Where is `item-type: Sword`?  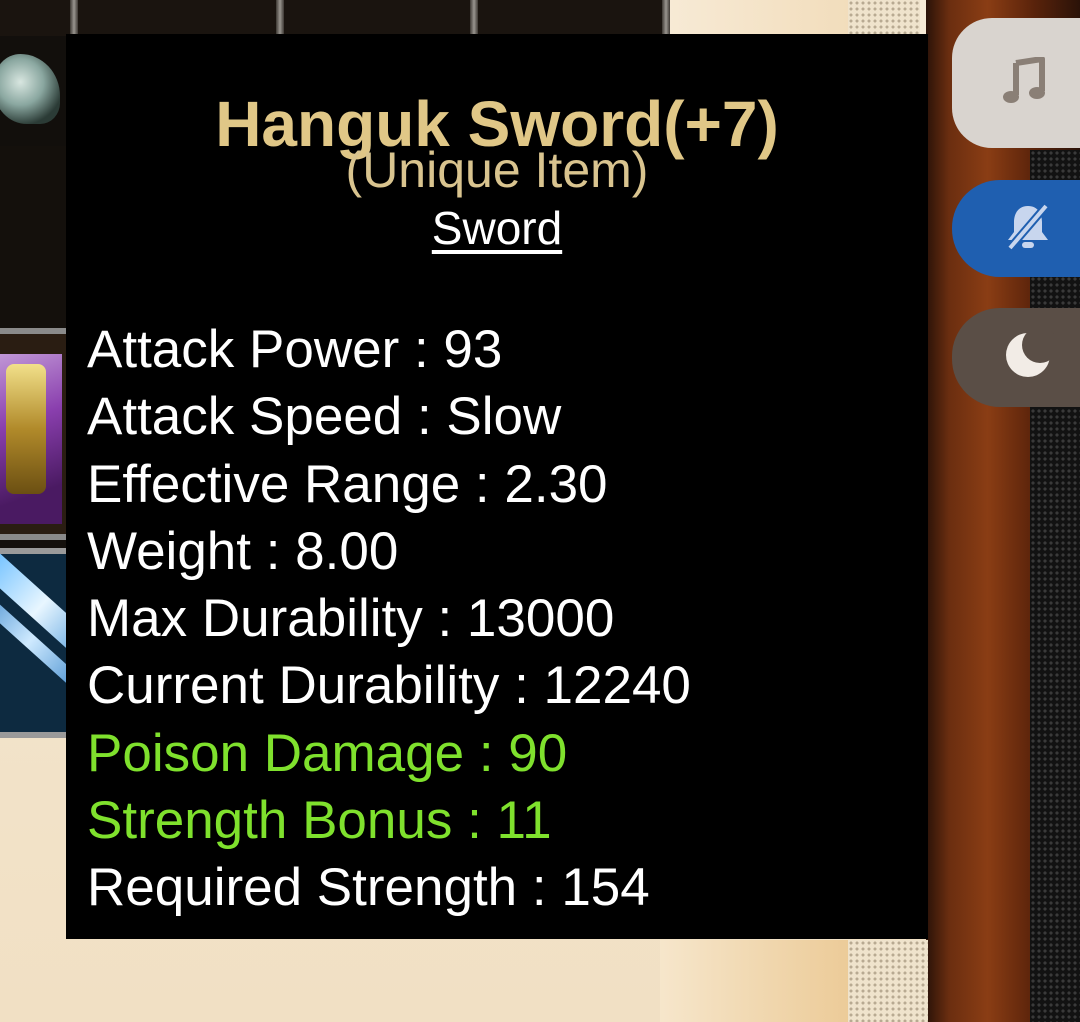 item-type: Sword is located at coordinates (497, 228).